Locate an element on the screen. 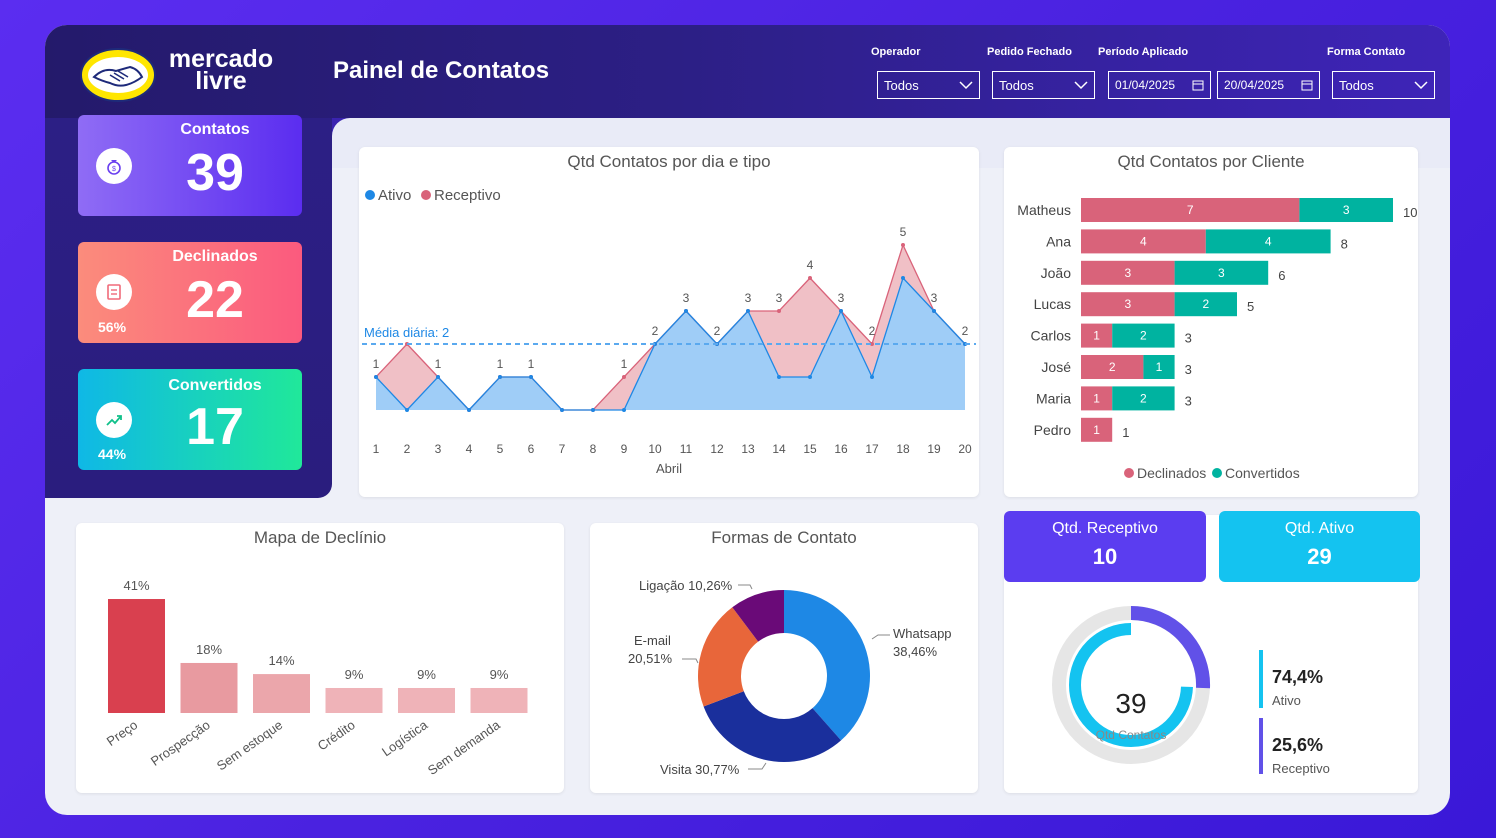 This screenshot has height=838, width=1496. receptivo-point is located at coordinates (810, 278).